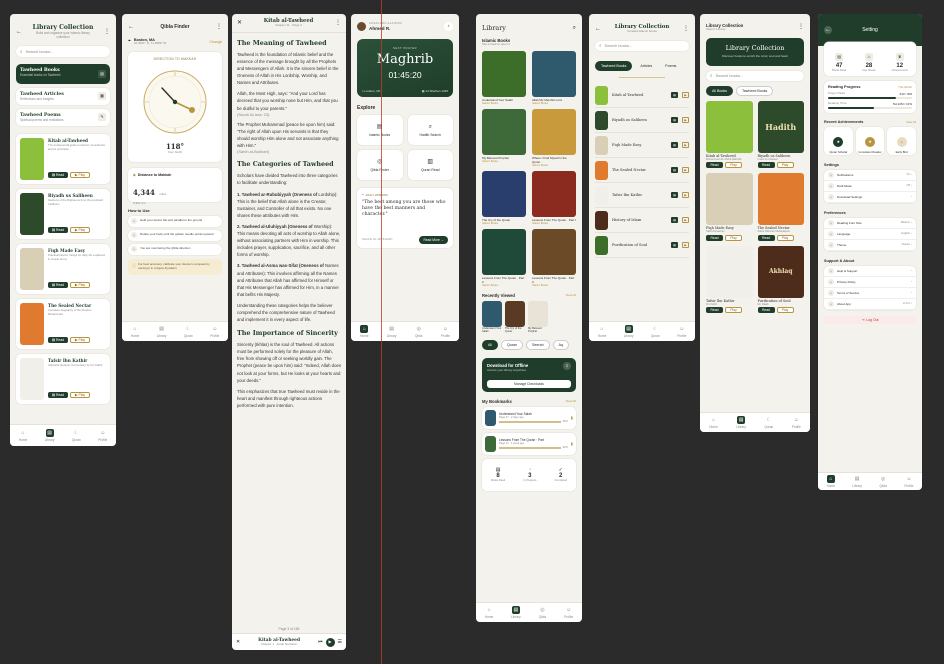  Describe the element at coordinates (504, 77) in the screenshot. I see `book-tile: Understand Your Salah Islamic Books` at that location.